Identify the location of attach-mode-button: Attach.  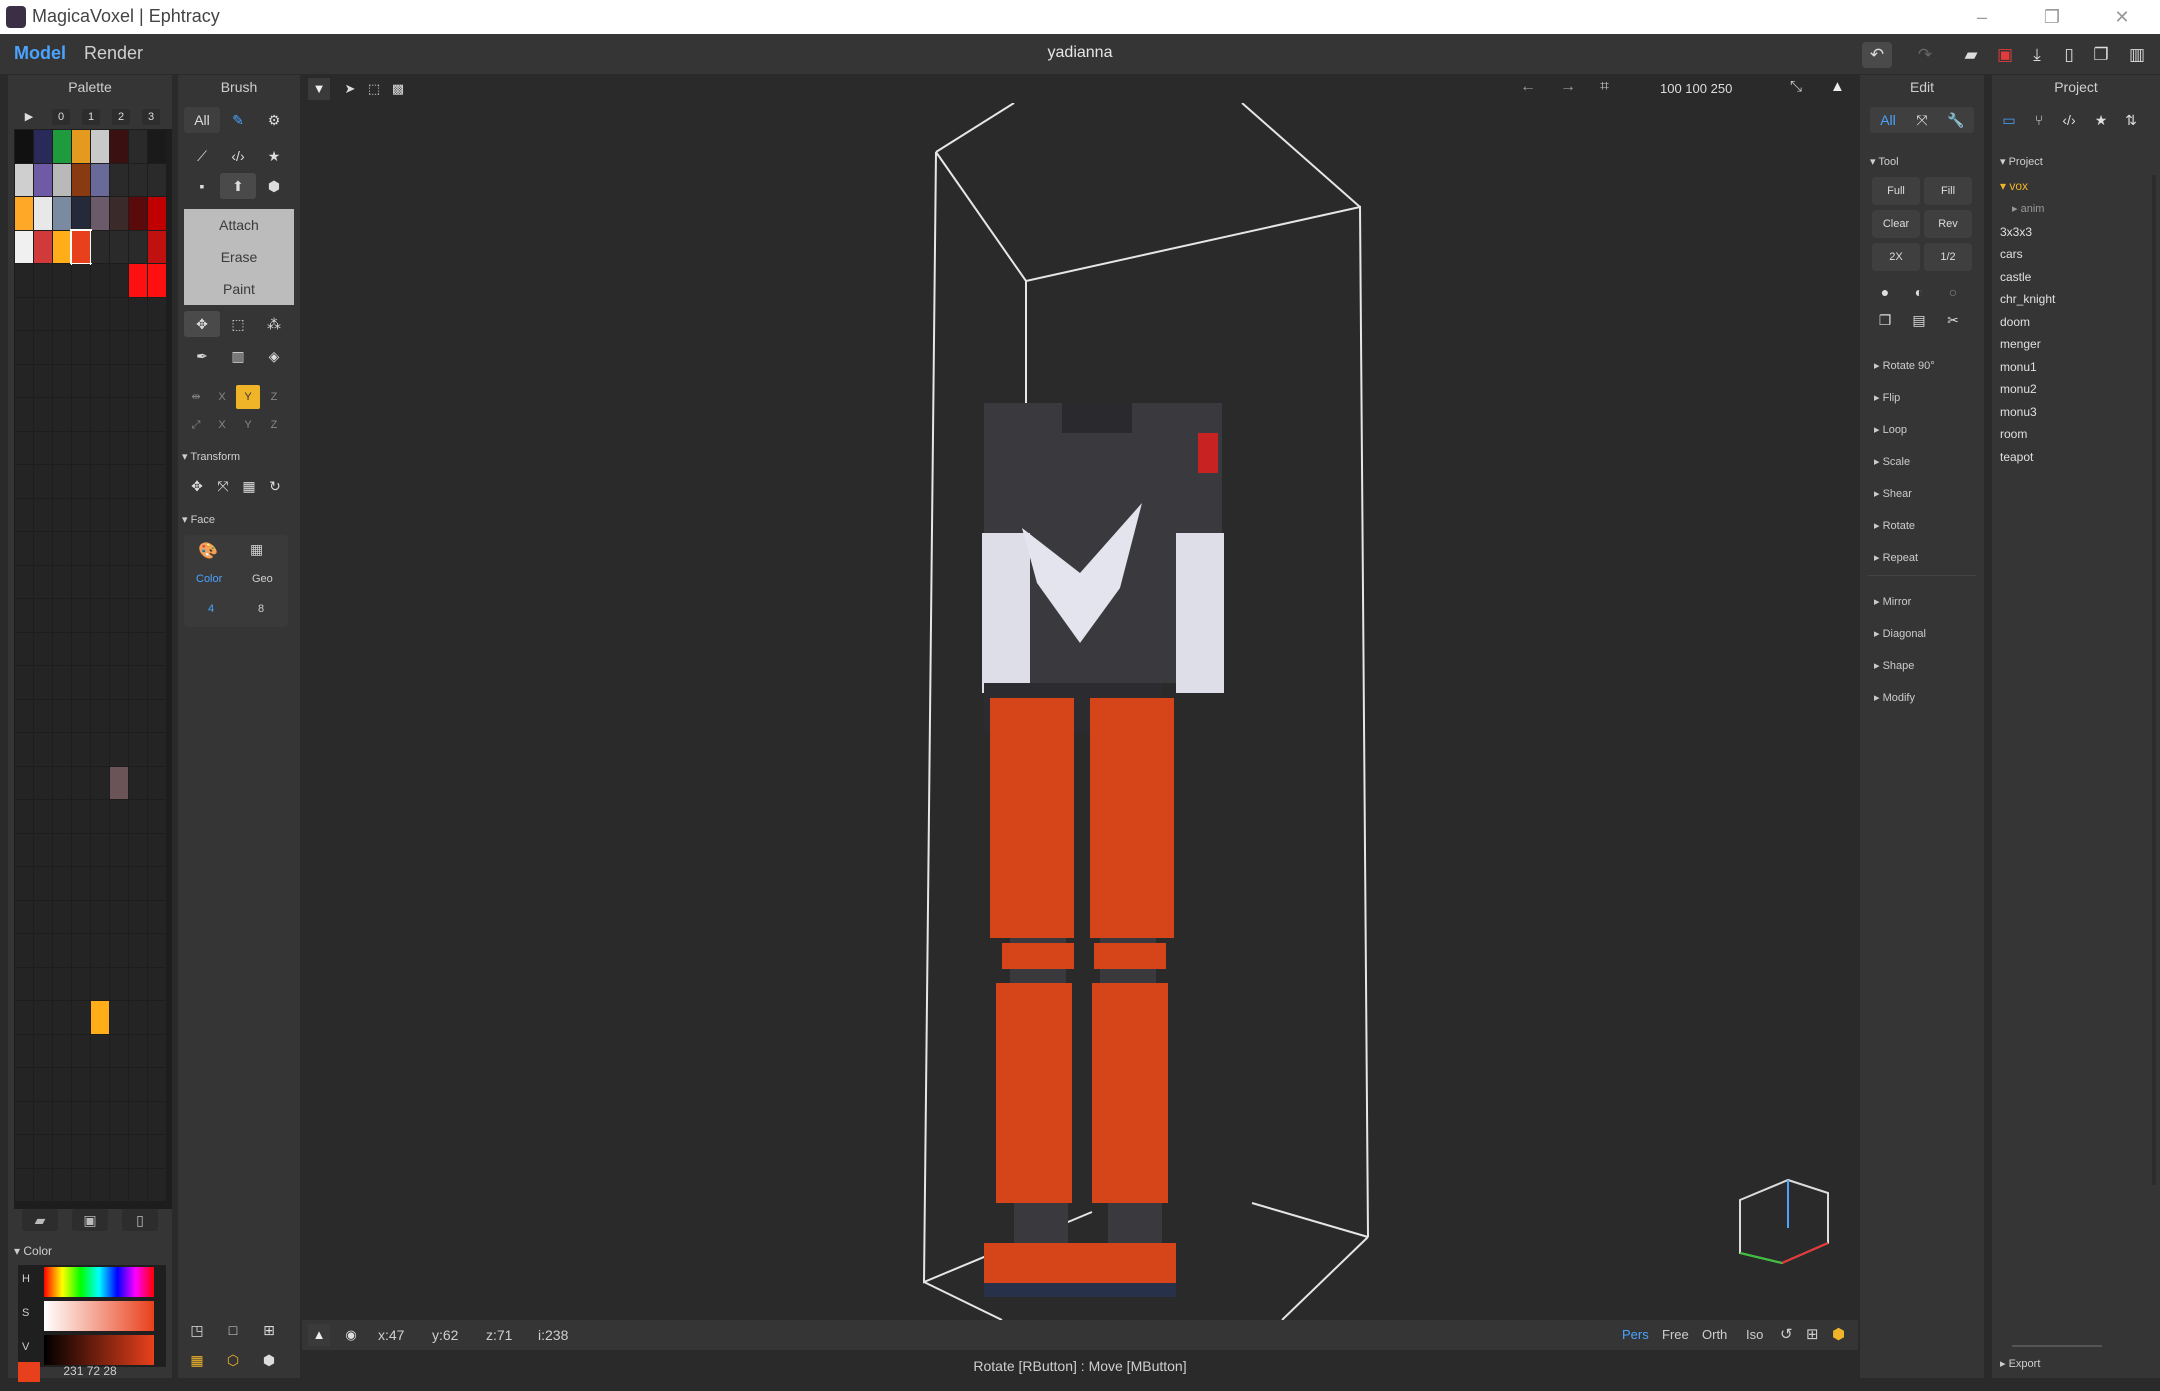
(239, 225).